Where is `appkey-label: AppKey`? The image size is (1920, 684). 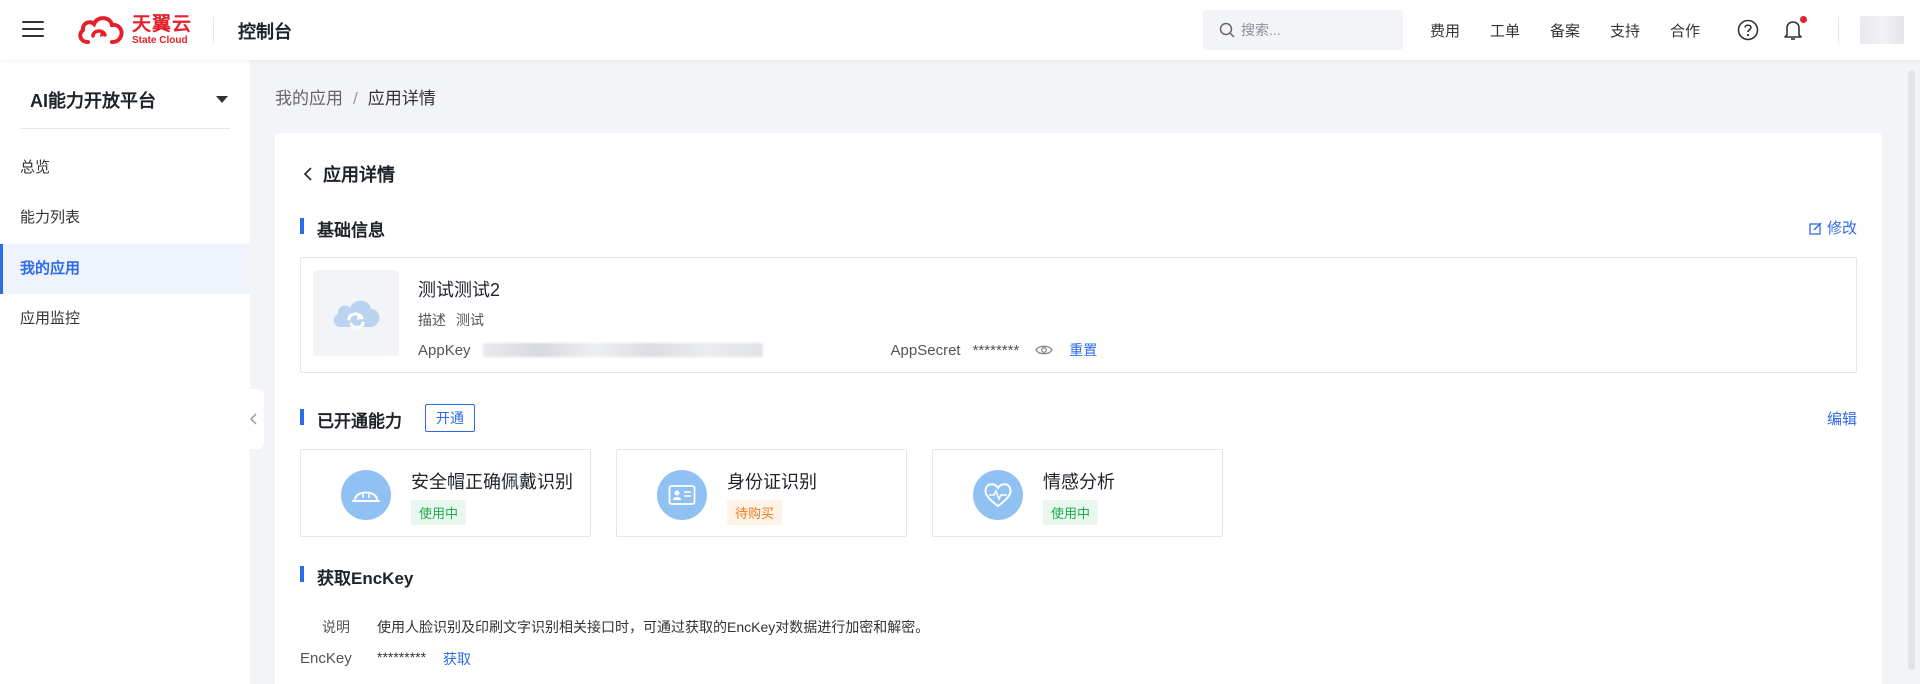
appkey-label: AppKey is located at coordinates (444, 350).